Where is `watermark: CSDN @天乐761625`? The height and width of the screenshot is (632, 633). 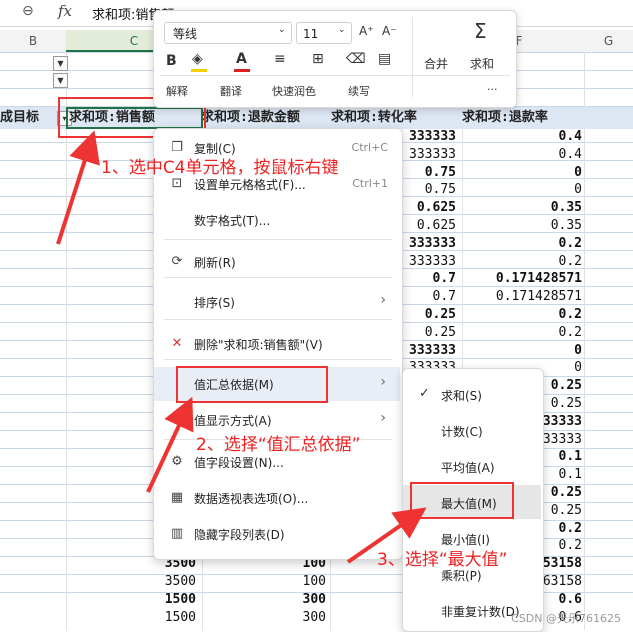 watermark: CSDN @天乐761625 is located at coordinates (566, 618).